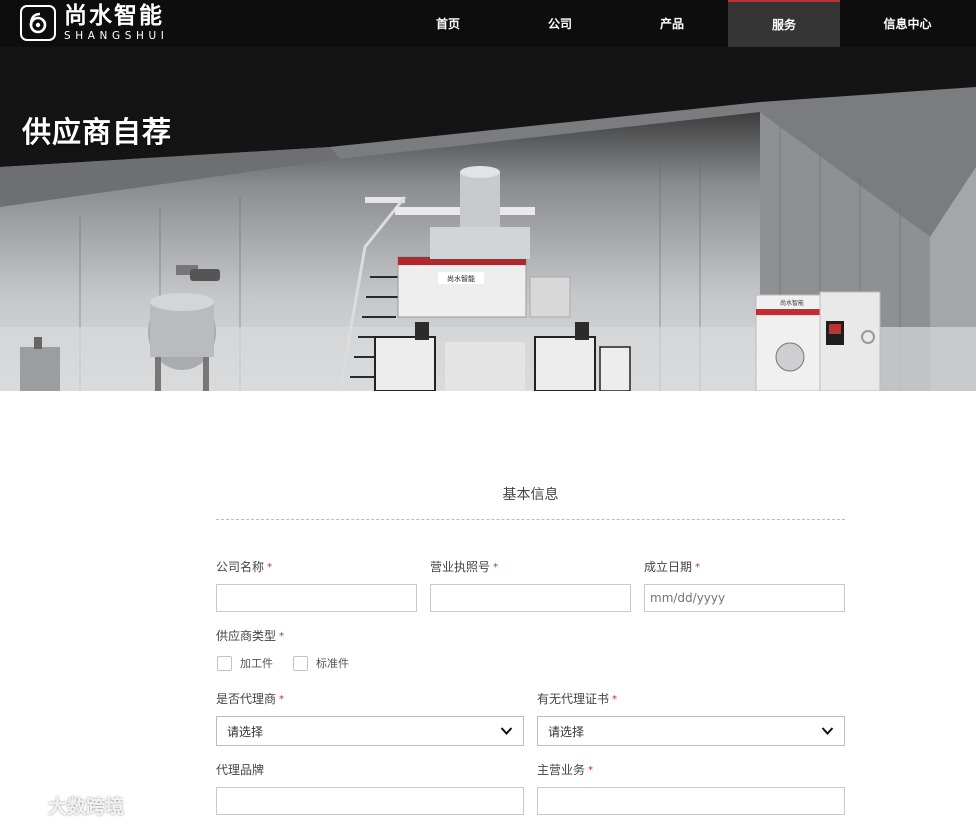 The image size is (976, 823). I want to click on company-name-label-text: 公司名称, so click(240, 567).